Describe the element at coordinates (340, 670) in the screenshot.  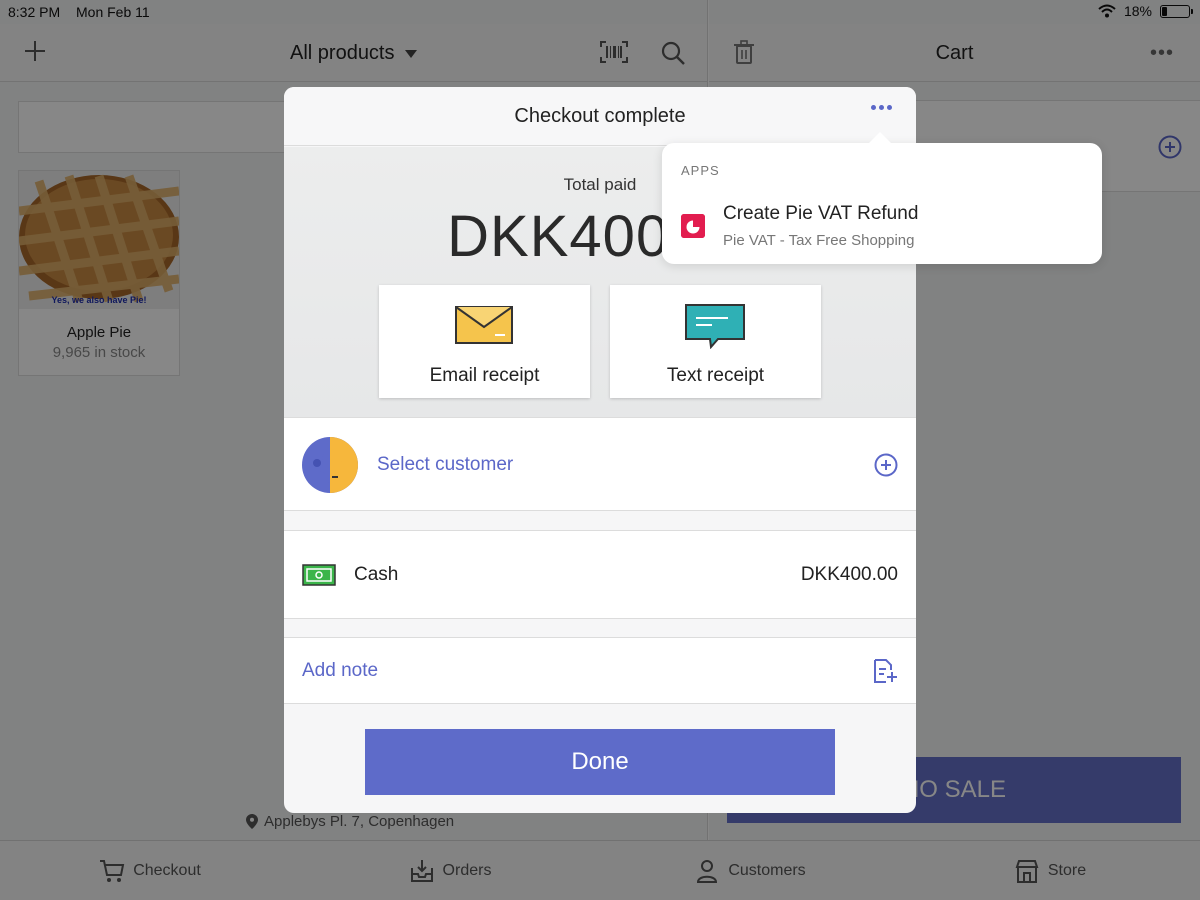
I see `add-note-label: Add note` at that location.